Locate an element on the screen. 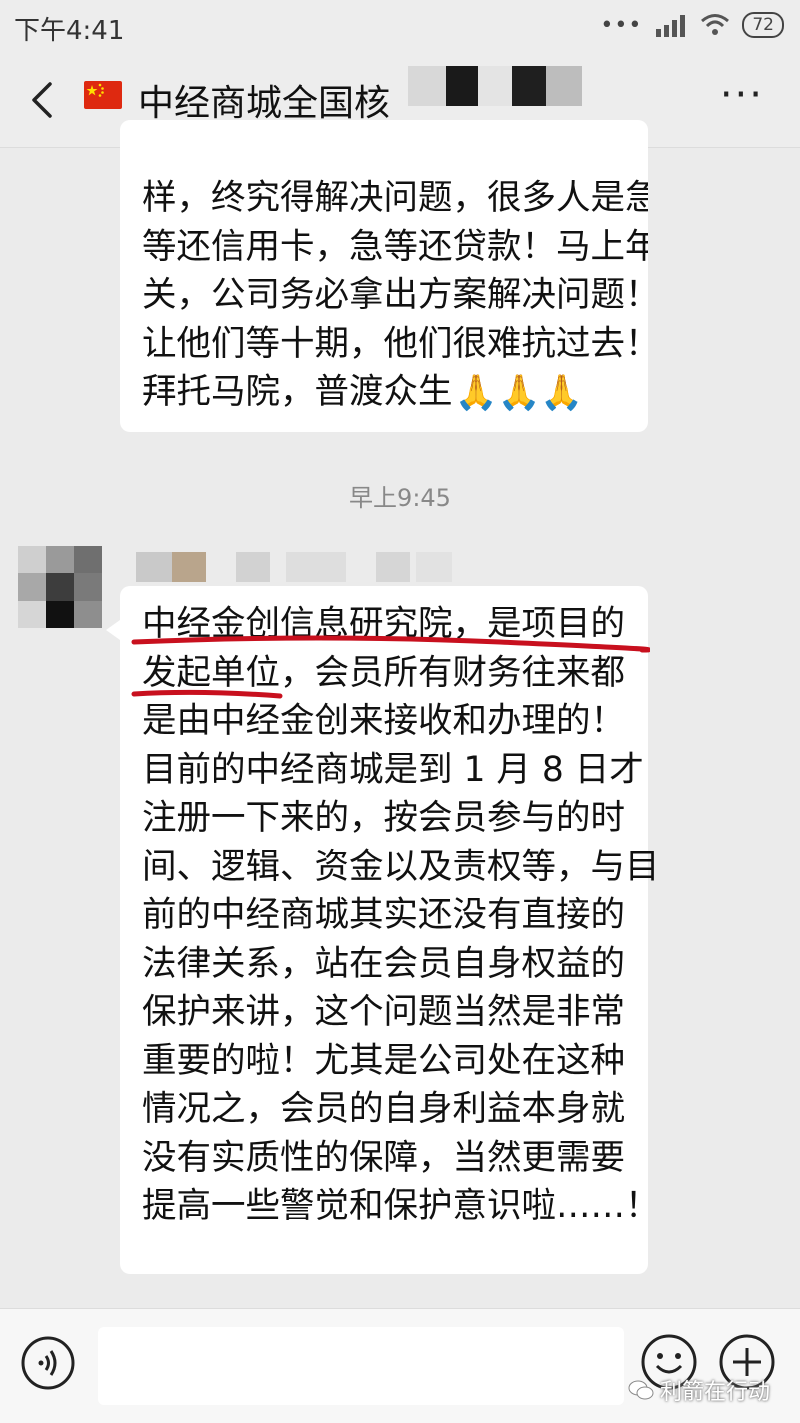 The image size is (800, 1423). watermark: 利箭在行动 is located at coordinates (699, 1390).